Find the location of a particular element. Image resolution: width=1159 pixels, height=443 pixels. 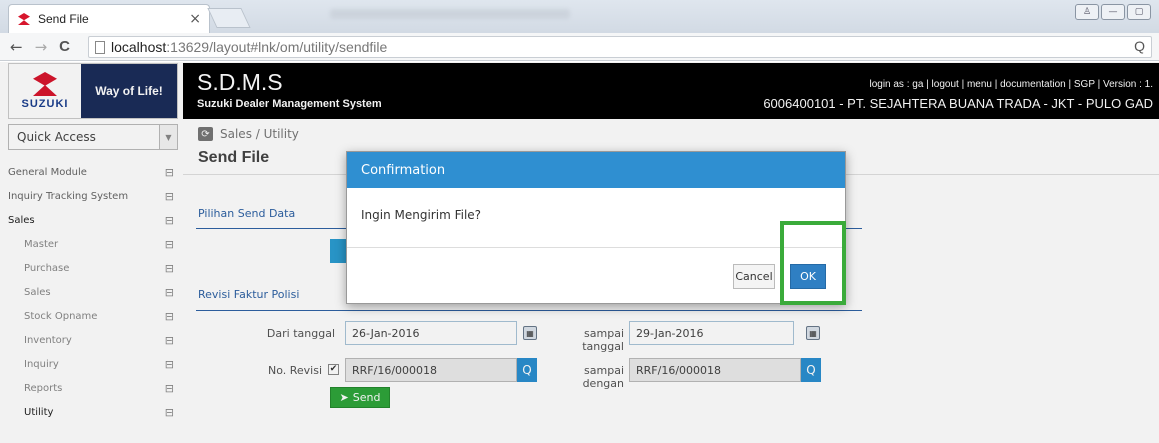

zoom-icon: Q is located at coordinates (1139, 46).